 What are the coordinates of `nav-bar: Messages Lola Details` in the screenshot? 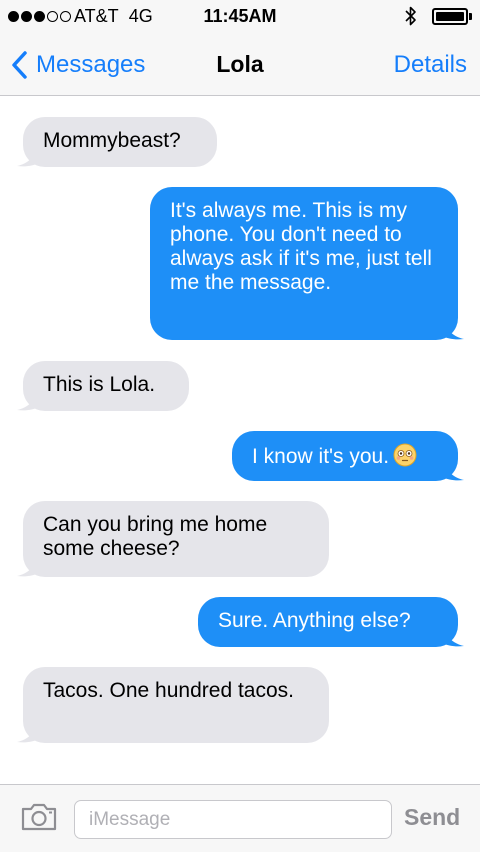 It's located at (240, 65).